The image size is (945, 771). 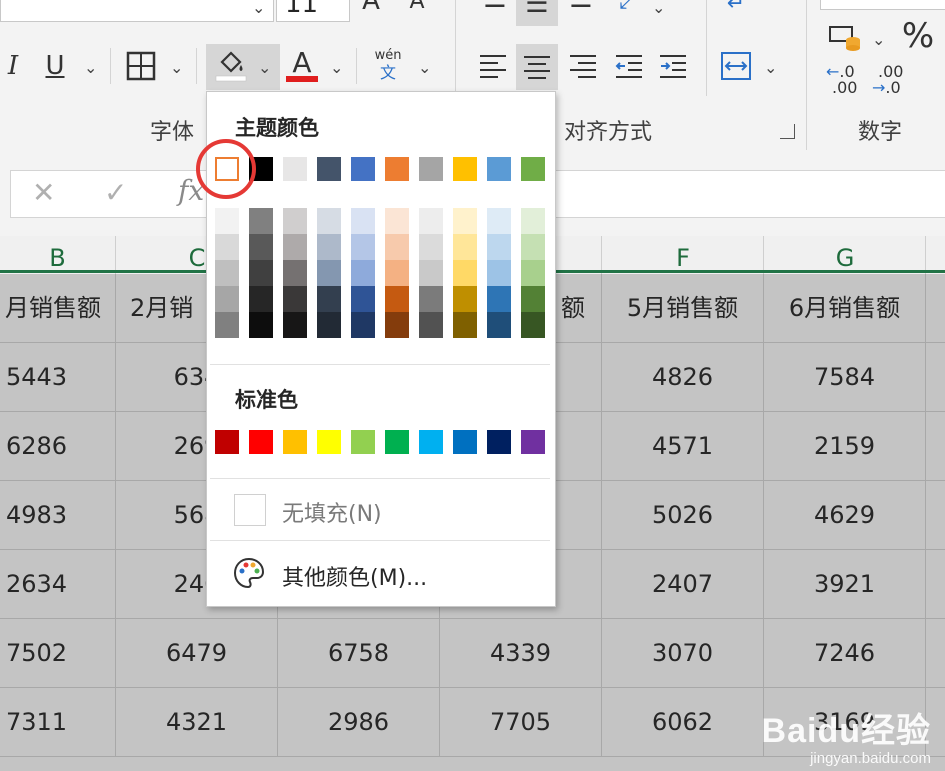 I want to click on table-cell: 3921, so click(x=845, y=584).